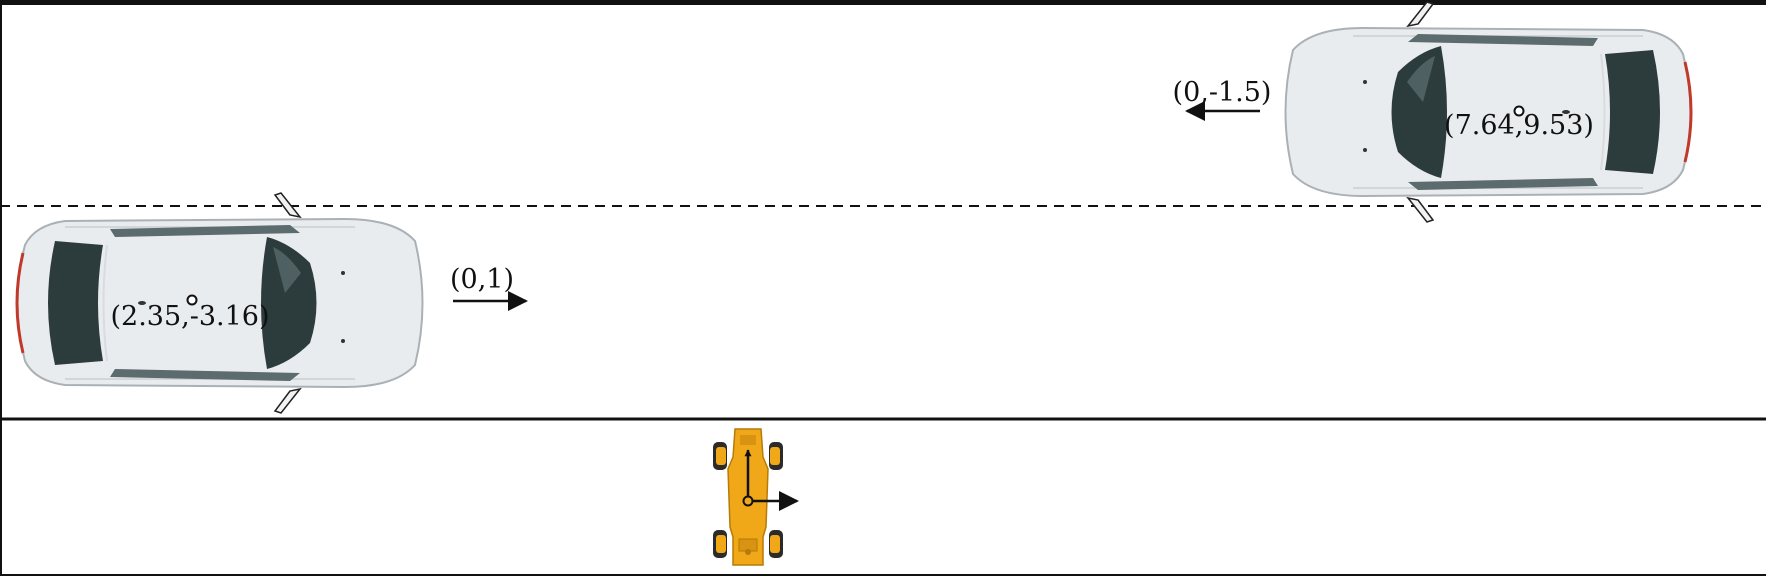  I want to click on car-2-velocity-label: (0,-1.5), so click(1222, 92).